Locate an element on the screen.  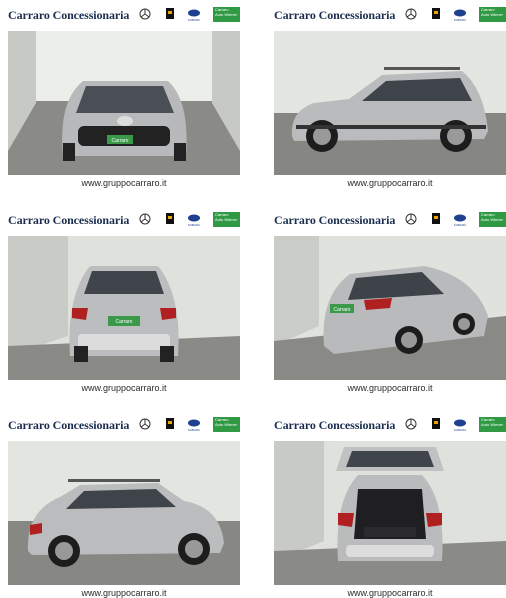
car-photo-side-right is located at coordinates (390, 103).